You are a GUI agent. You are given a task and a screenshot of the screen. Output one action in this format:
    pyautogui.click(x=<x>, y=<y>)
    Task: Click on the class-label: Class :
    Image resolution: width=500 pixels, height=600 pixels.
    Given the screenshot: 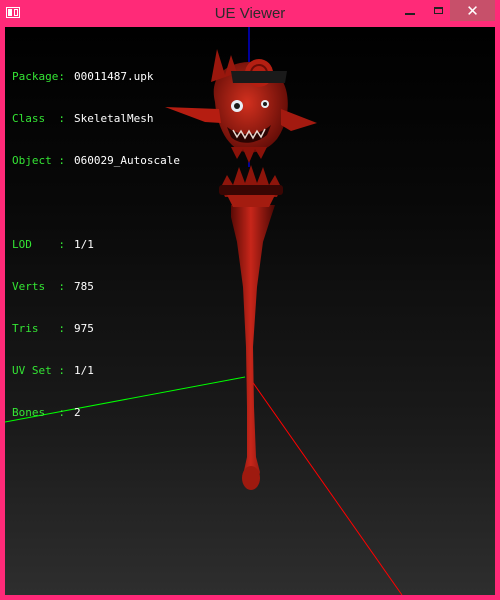 What is the action you would take?
    pyautogui.click(x=38, y=118)
    